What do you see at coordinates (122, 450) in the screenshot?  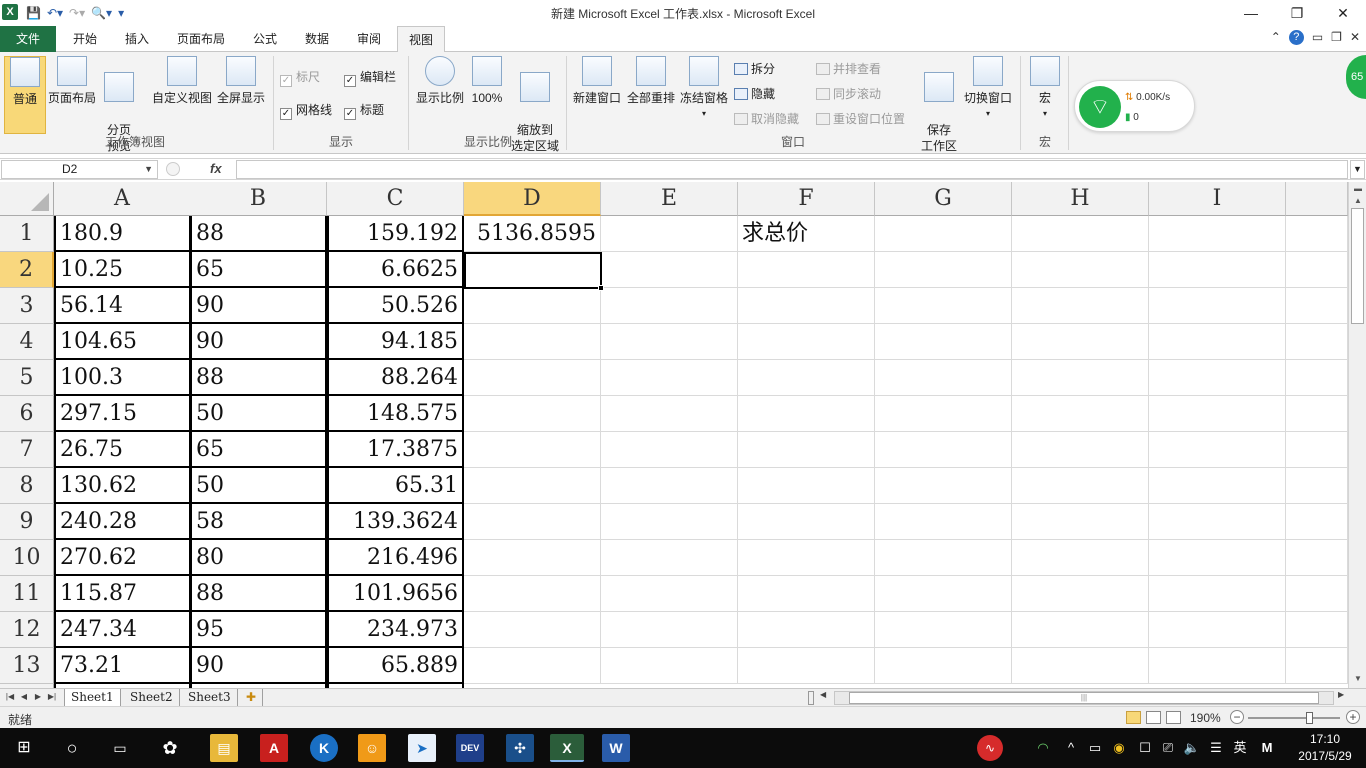 I see `cell-a7: 26.75` at bounding box center [122, 450].